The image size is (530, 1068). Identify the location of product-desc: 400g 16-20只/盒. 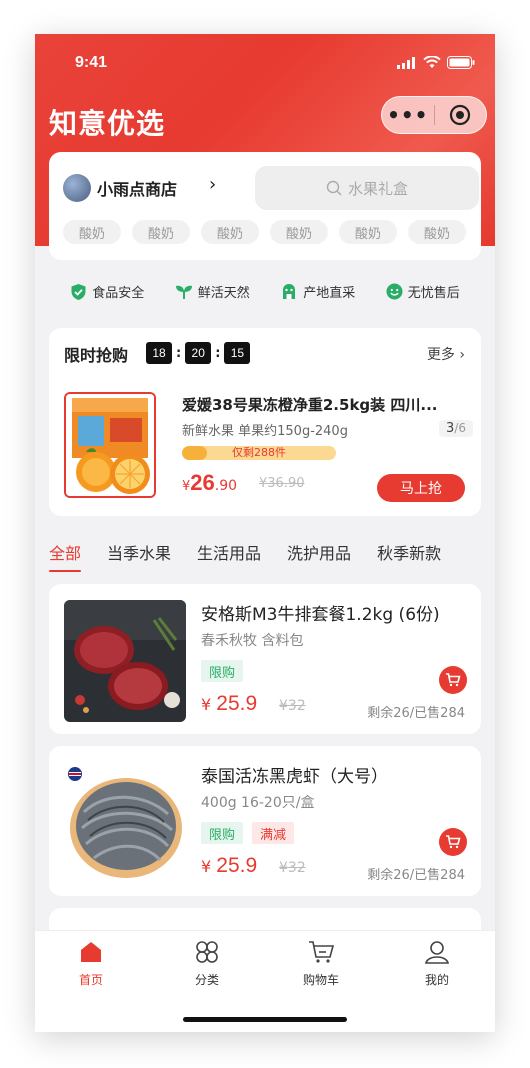
(258, 803).